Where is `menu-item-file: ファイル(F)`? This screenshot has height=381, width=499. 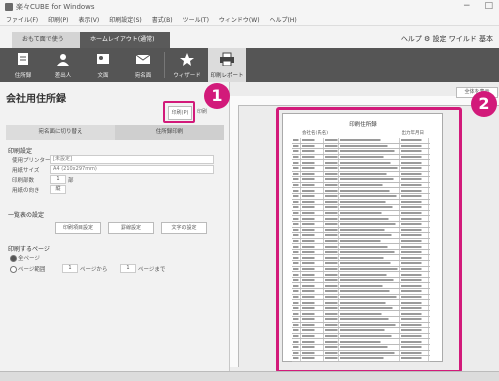 menu-item-file: ファイル(F) is located at coordinates (22, 19).